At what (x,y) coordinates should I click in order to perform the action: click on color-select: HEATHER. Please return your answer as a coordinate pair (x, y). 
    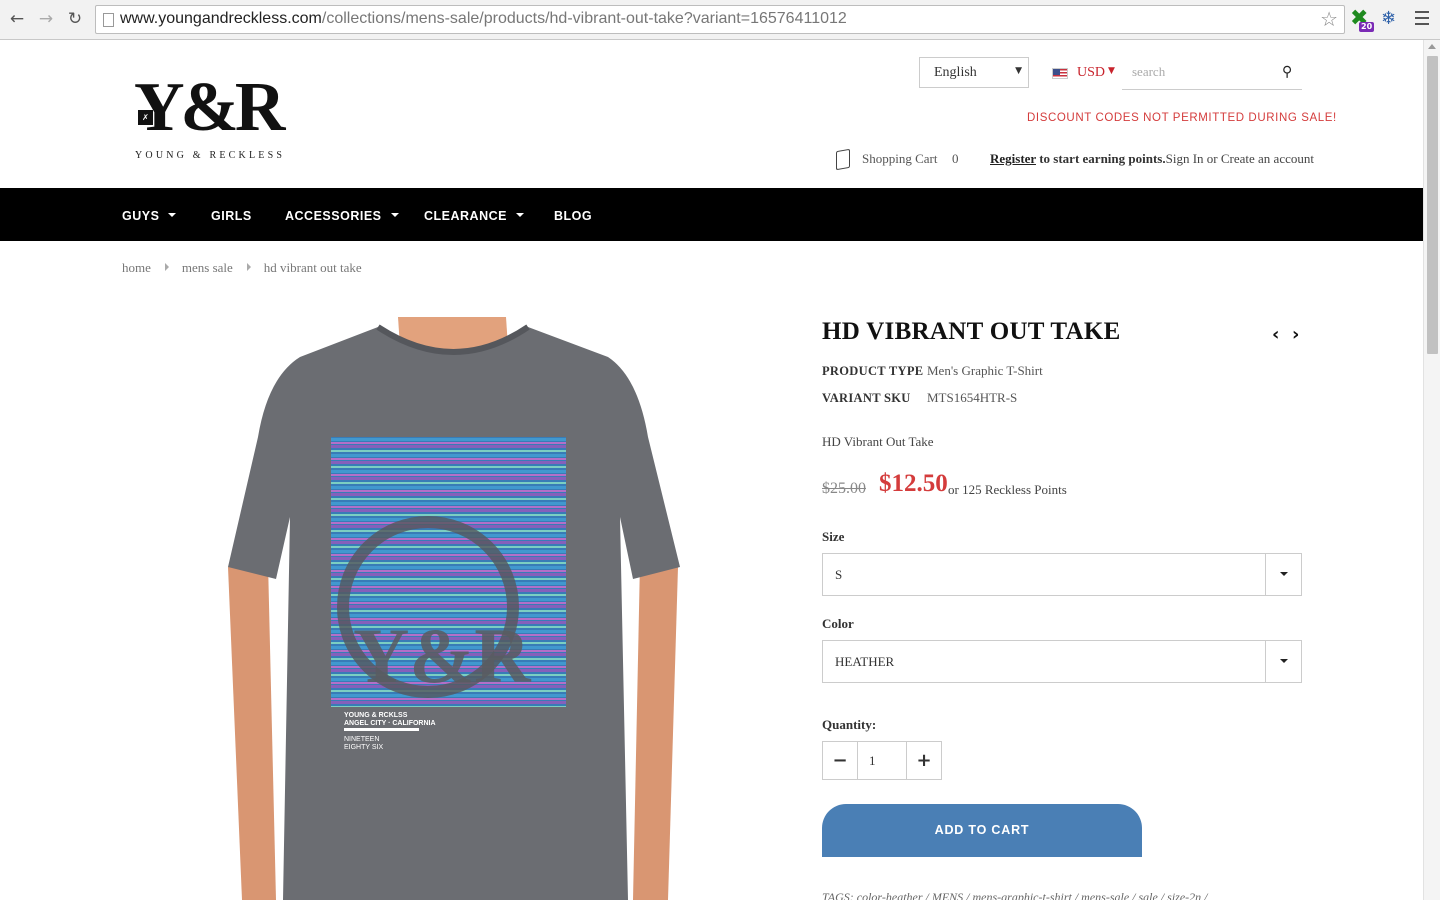
    Looking at the image, I should click on (1062, 661).